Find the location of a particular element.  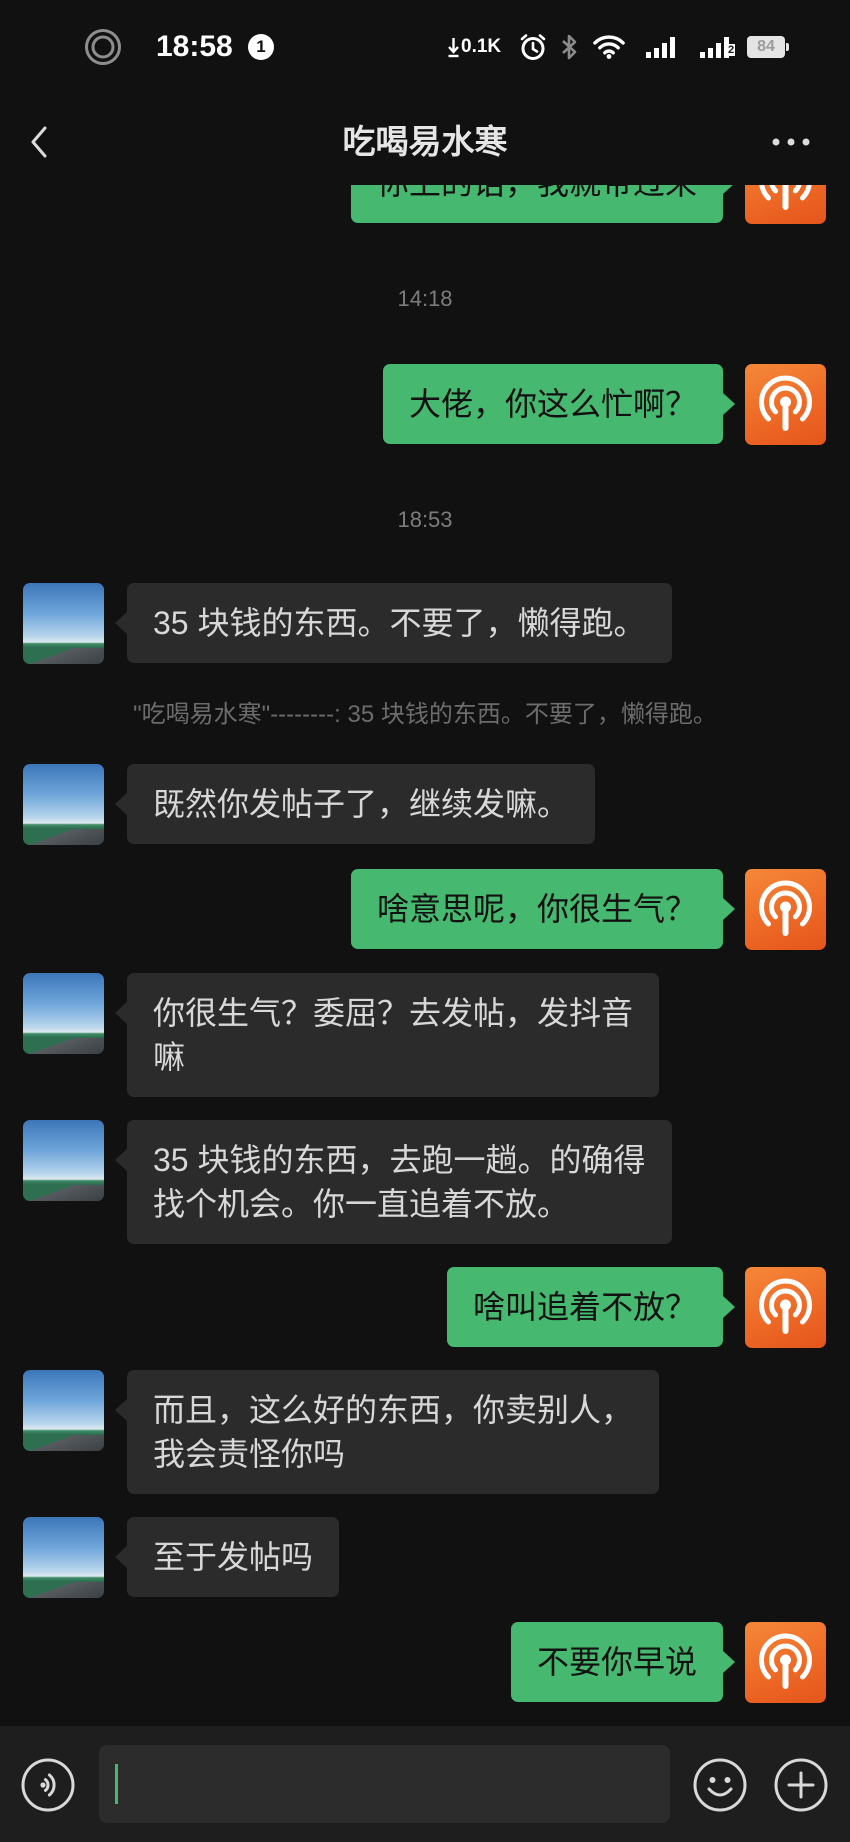

notification-badge: 1 is located at coordinates (261, 47).